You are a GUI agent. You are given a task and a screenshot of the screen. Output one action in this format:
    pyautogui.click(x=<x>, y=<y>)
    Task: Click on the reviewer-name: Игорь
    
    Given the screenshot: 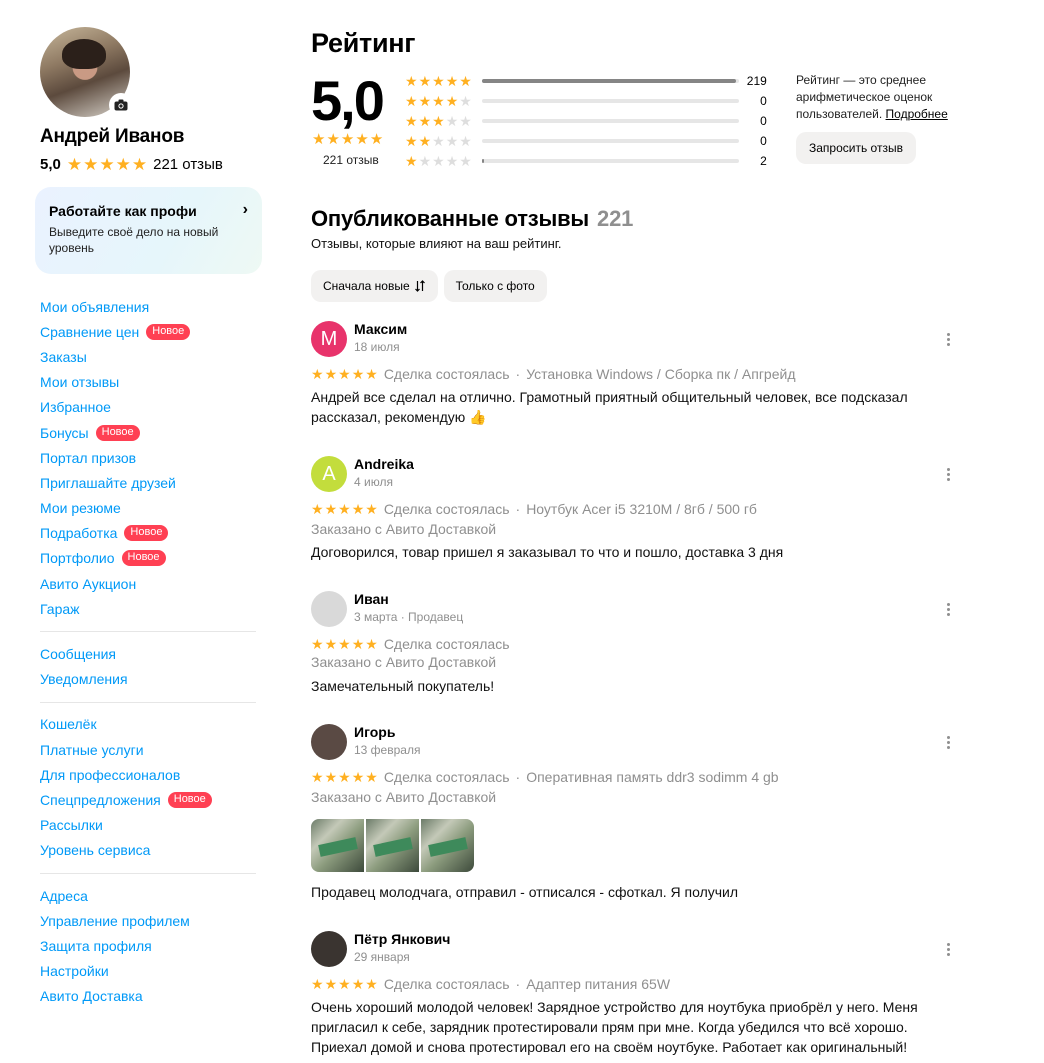 What is the action you would take?
    pyautogui.click(x=374, y=732)
    